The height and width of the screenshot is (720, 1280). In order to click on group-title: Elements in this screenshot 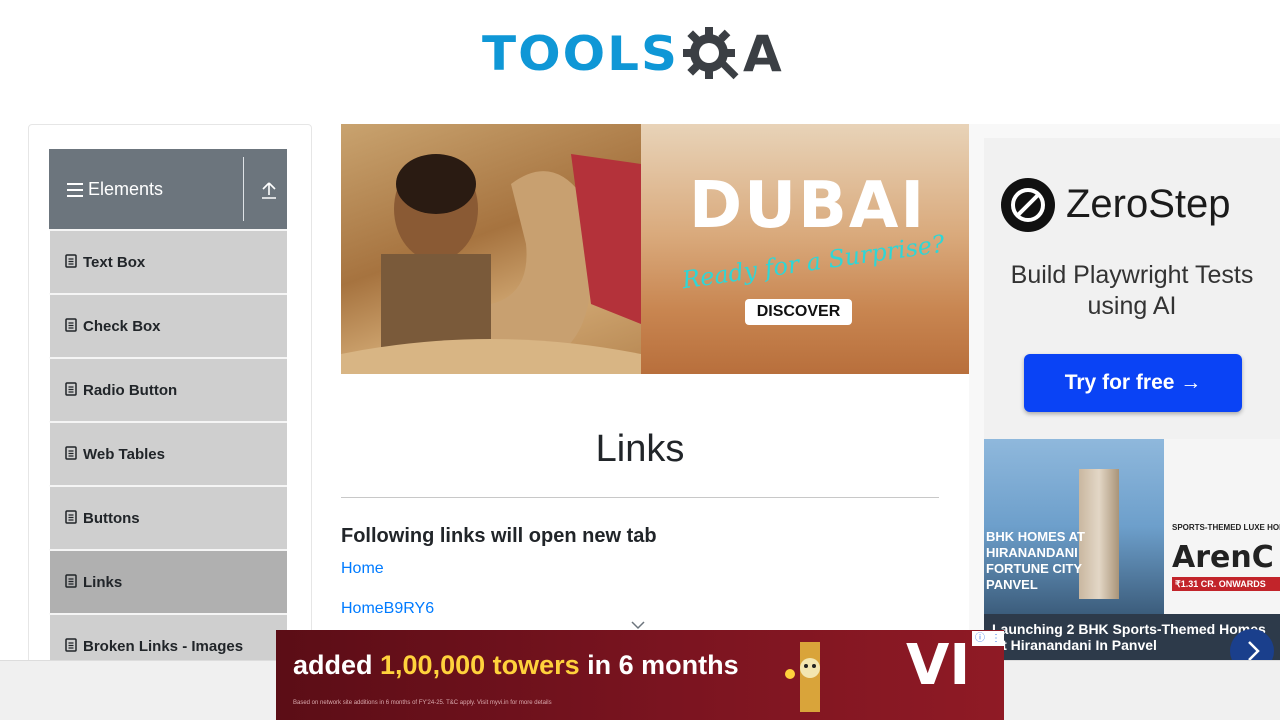, I will do `click(126, 189)`.